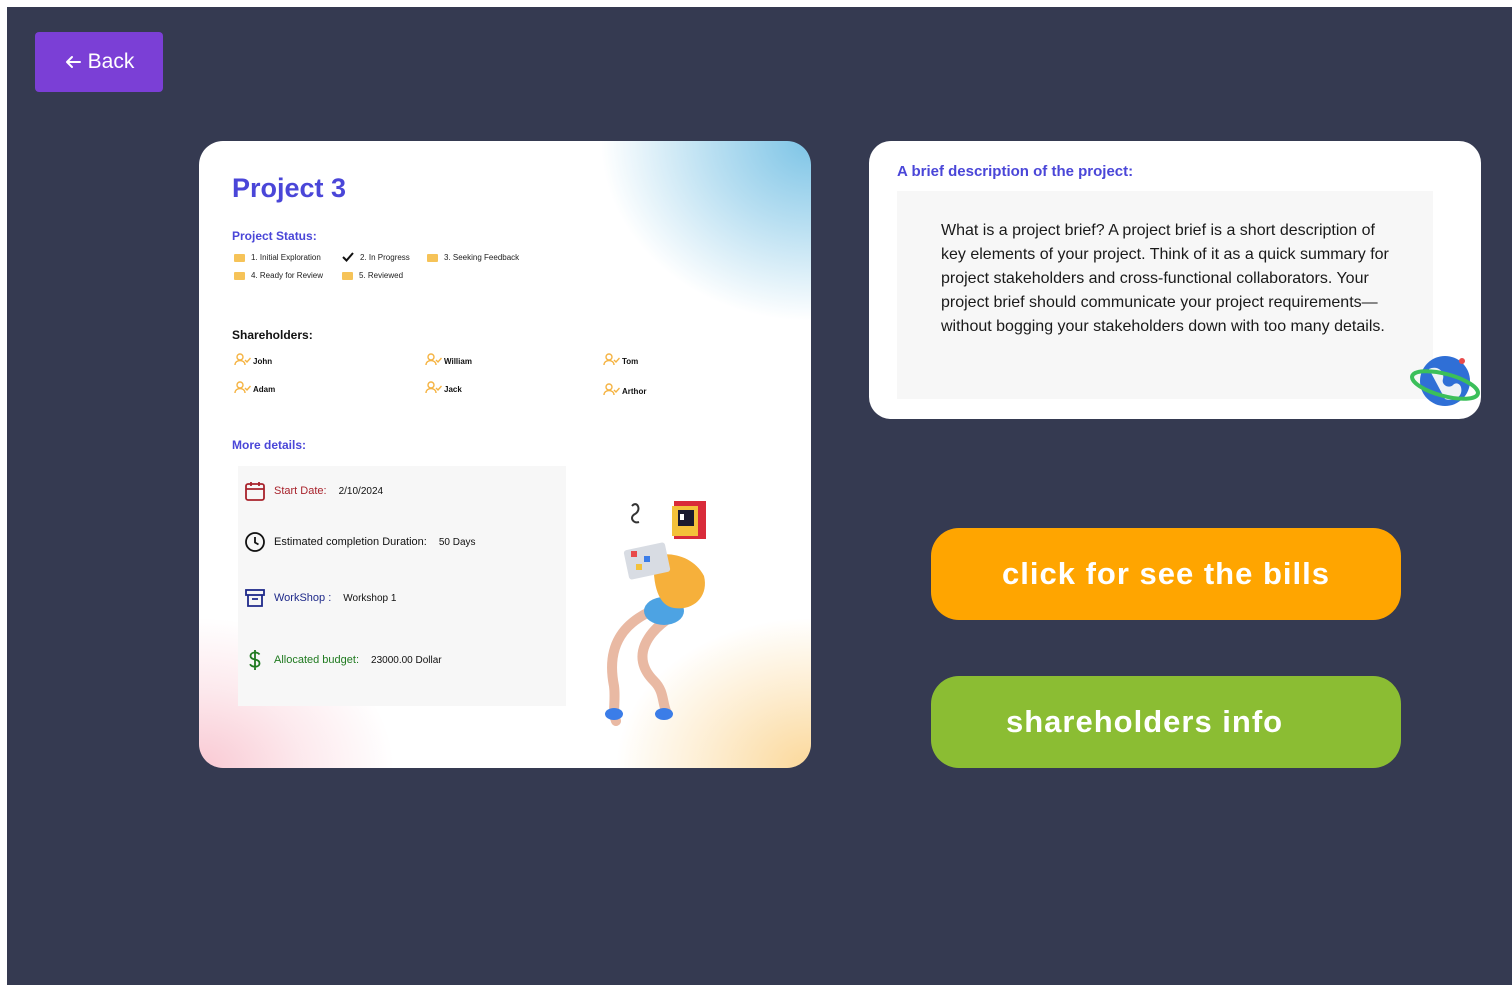  I want to click on shareholders-info-label: shareholders info, so click(1145, 721).